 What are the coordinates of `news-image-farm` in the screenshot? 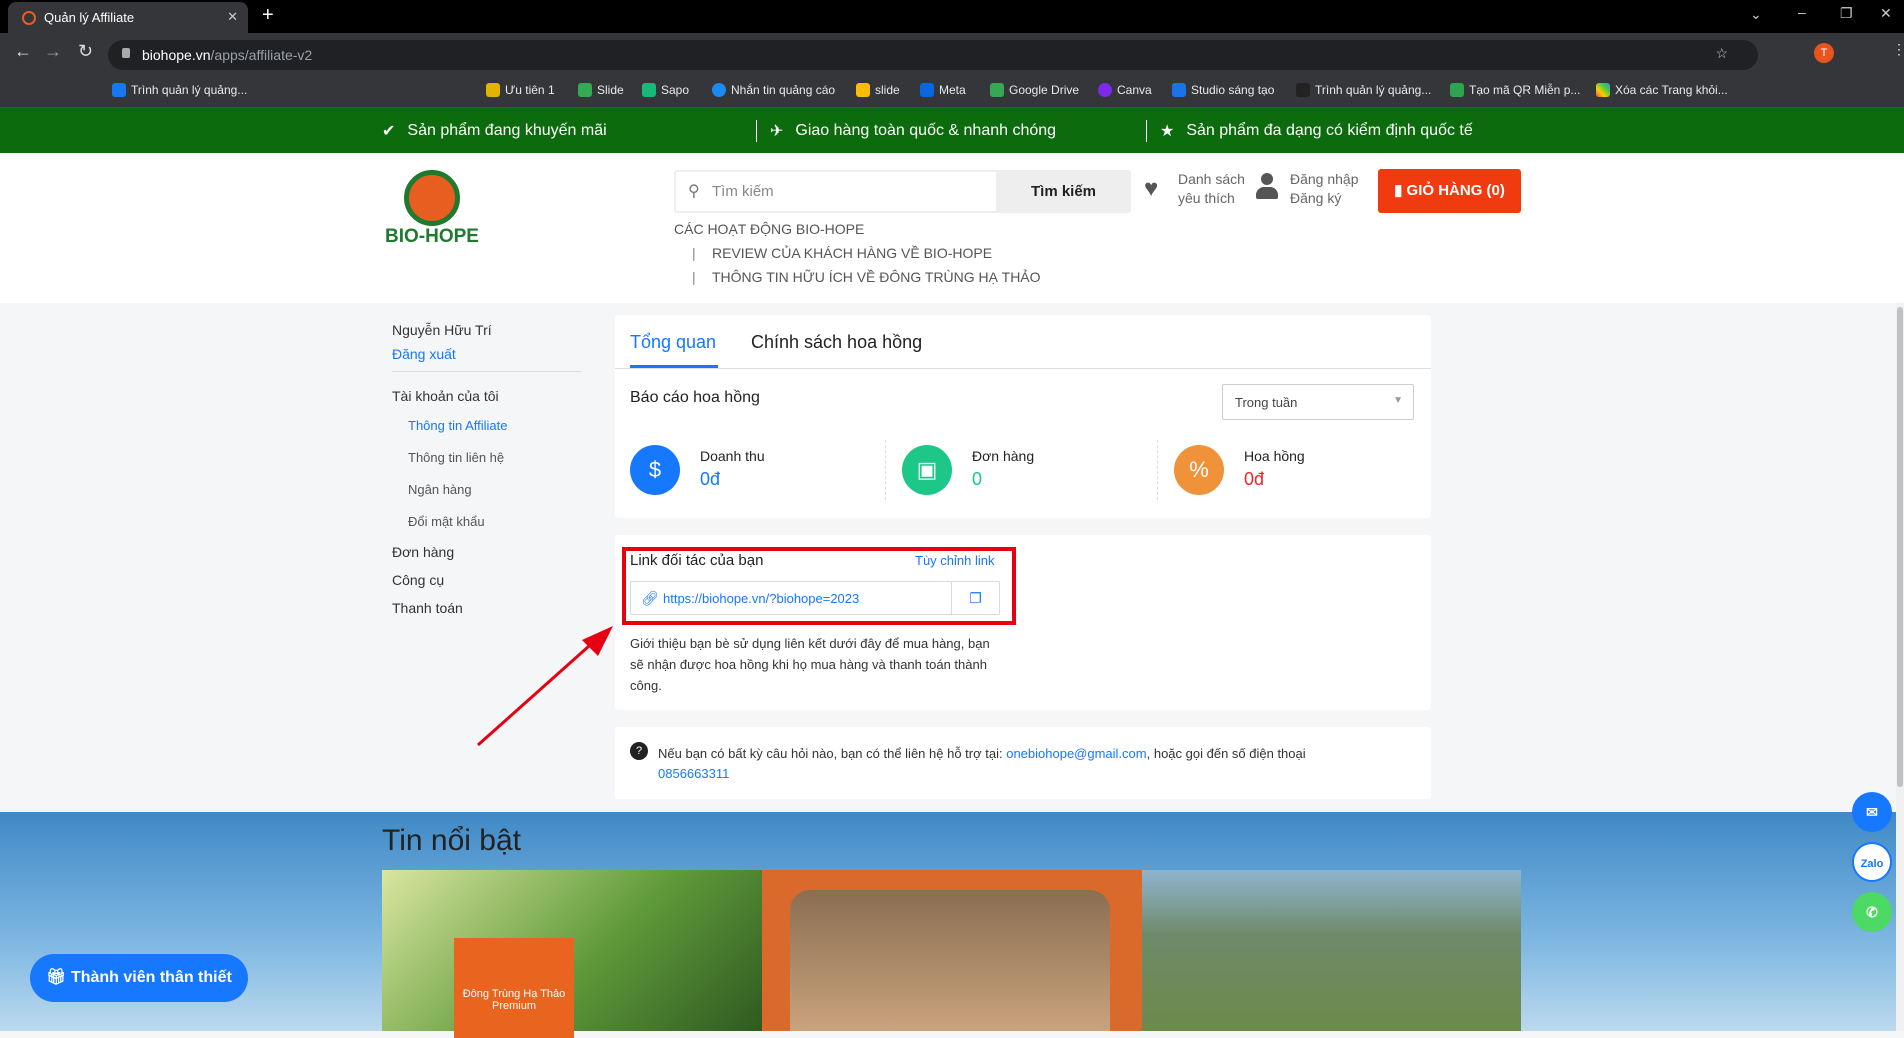 It's located at (1331, 950).